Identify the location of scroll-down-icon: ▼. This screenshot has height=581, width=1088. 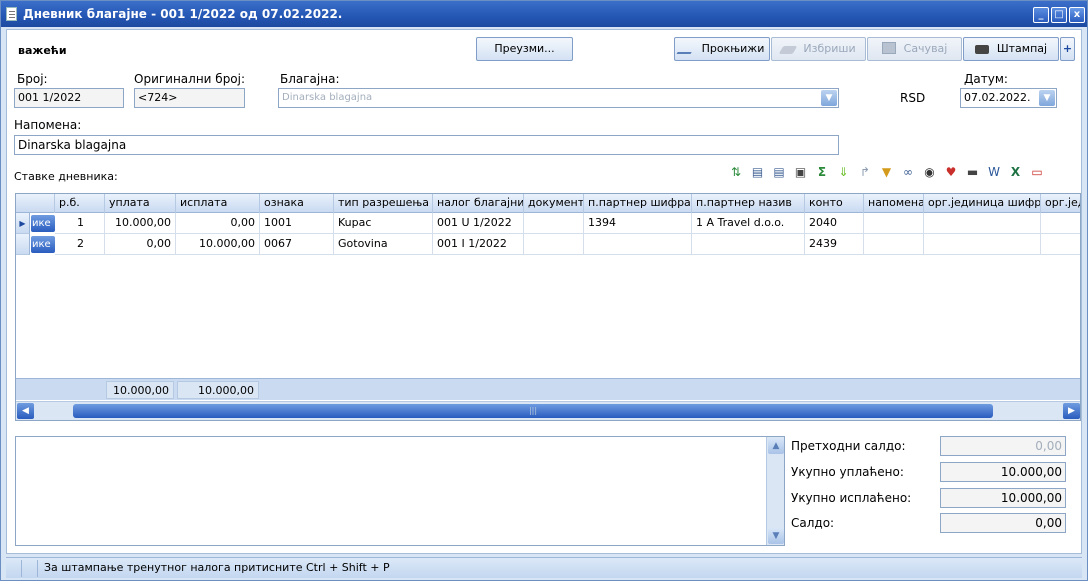
(776, 536).